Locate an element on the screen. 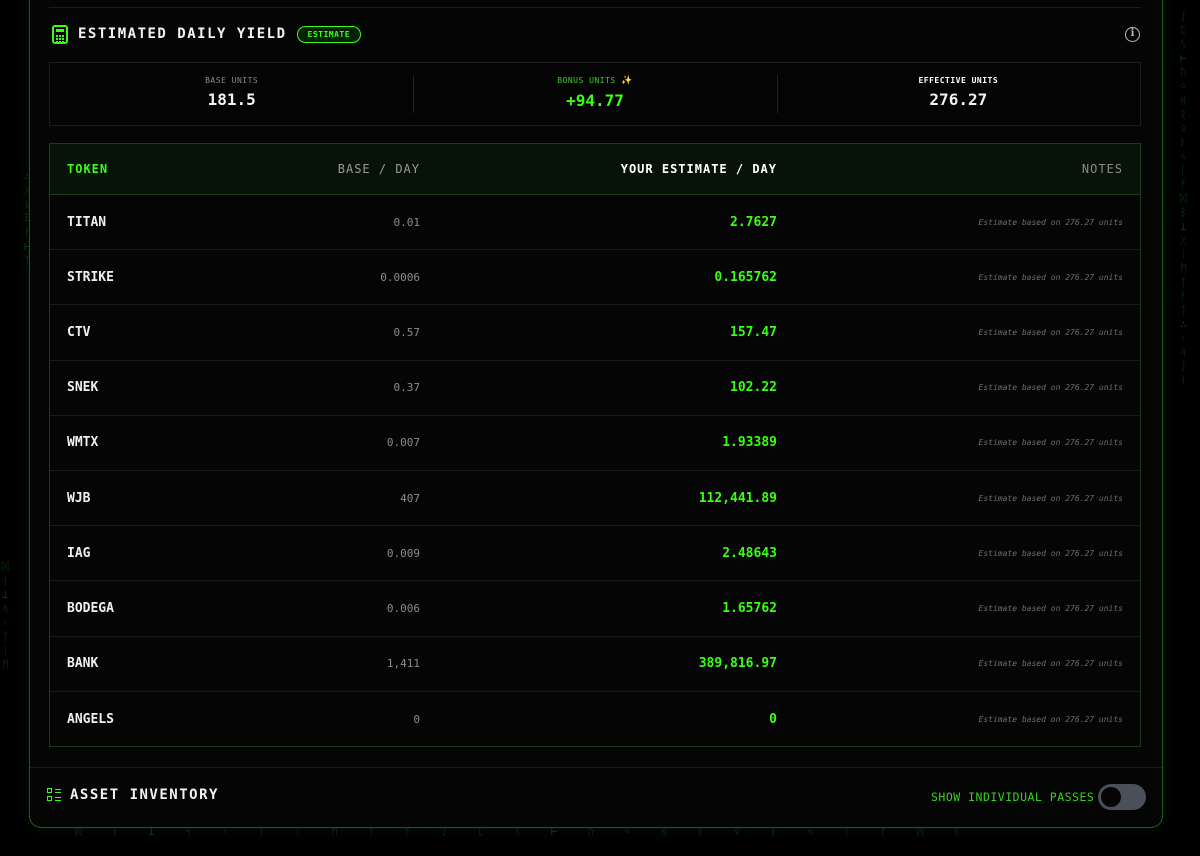 The image size is (1200, 856). base-cell: 0.007 is located at coordinates (403, 443).